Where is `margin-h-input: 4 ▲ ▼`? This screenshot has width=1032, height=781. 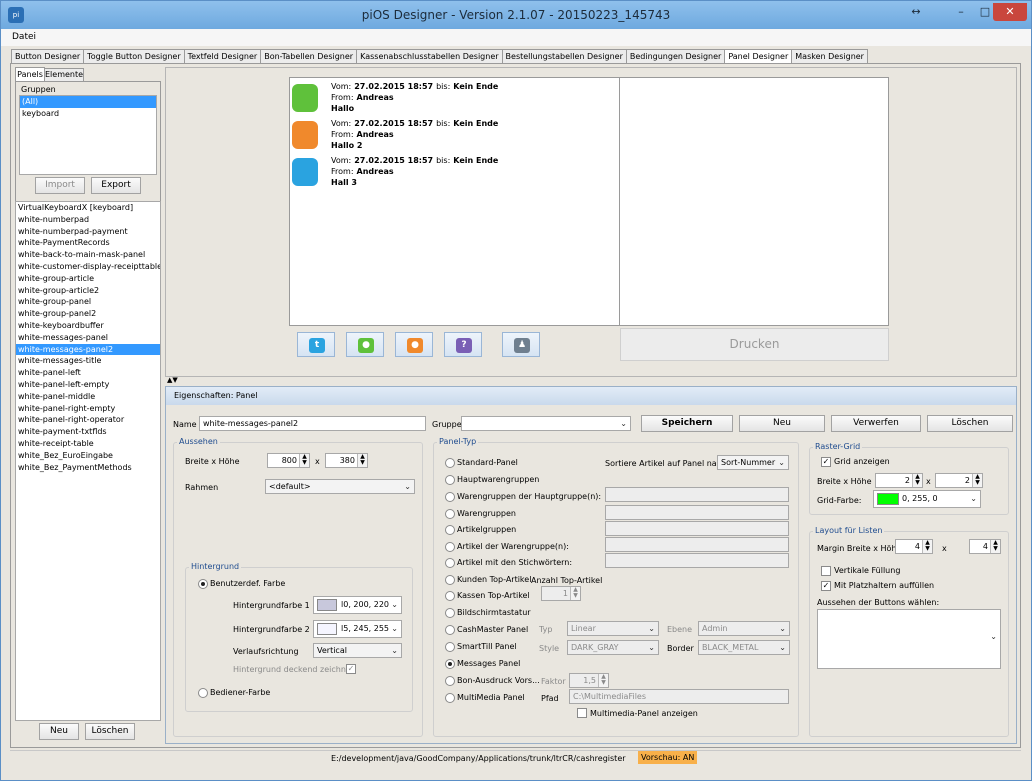 margin-h-input: 4 ▲ ▼ is located at coordinates (985, 546).